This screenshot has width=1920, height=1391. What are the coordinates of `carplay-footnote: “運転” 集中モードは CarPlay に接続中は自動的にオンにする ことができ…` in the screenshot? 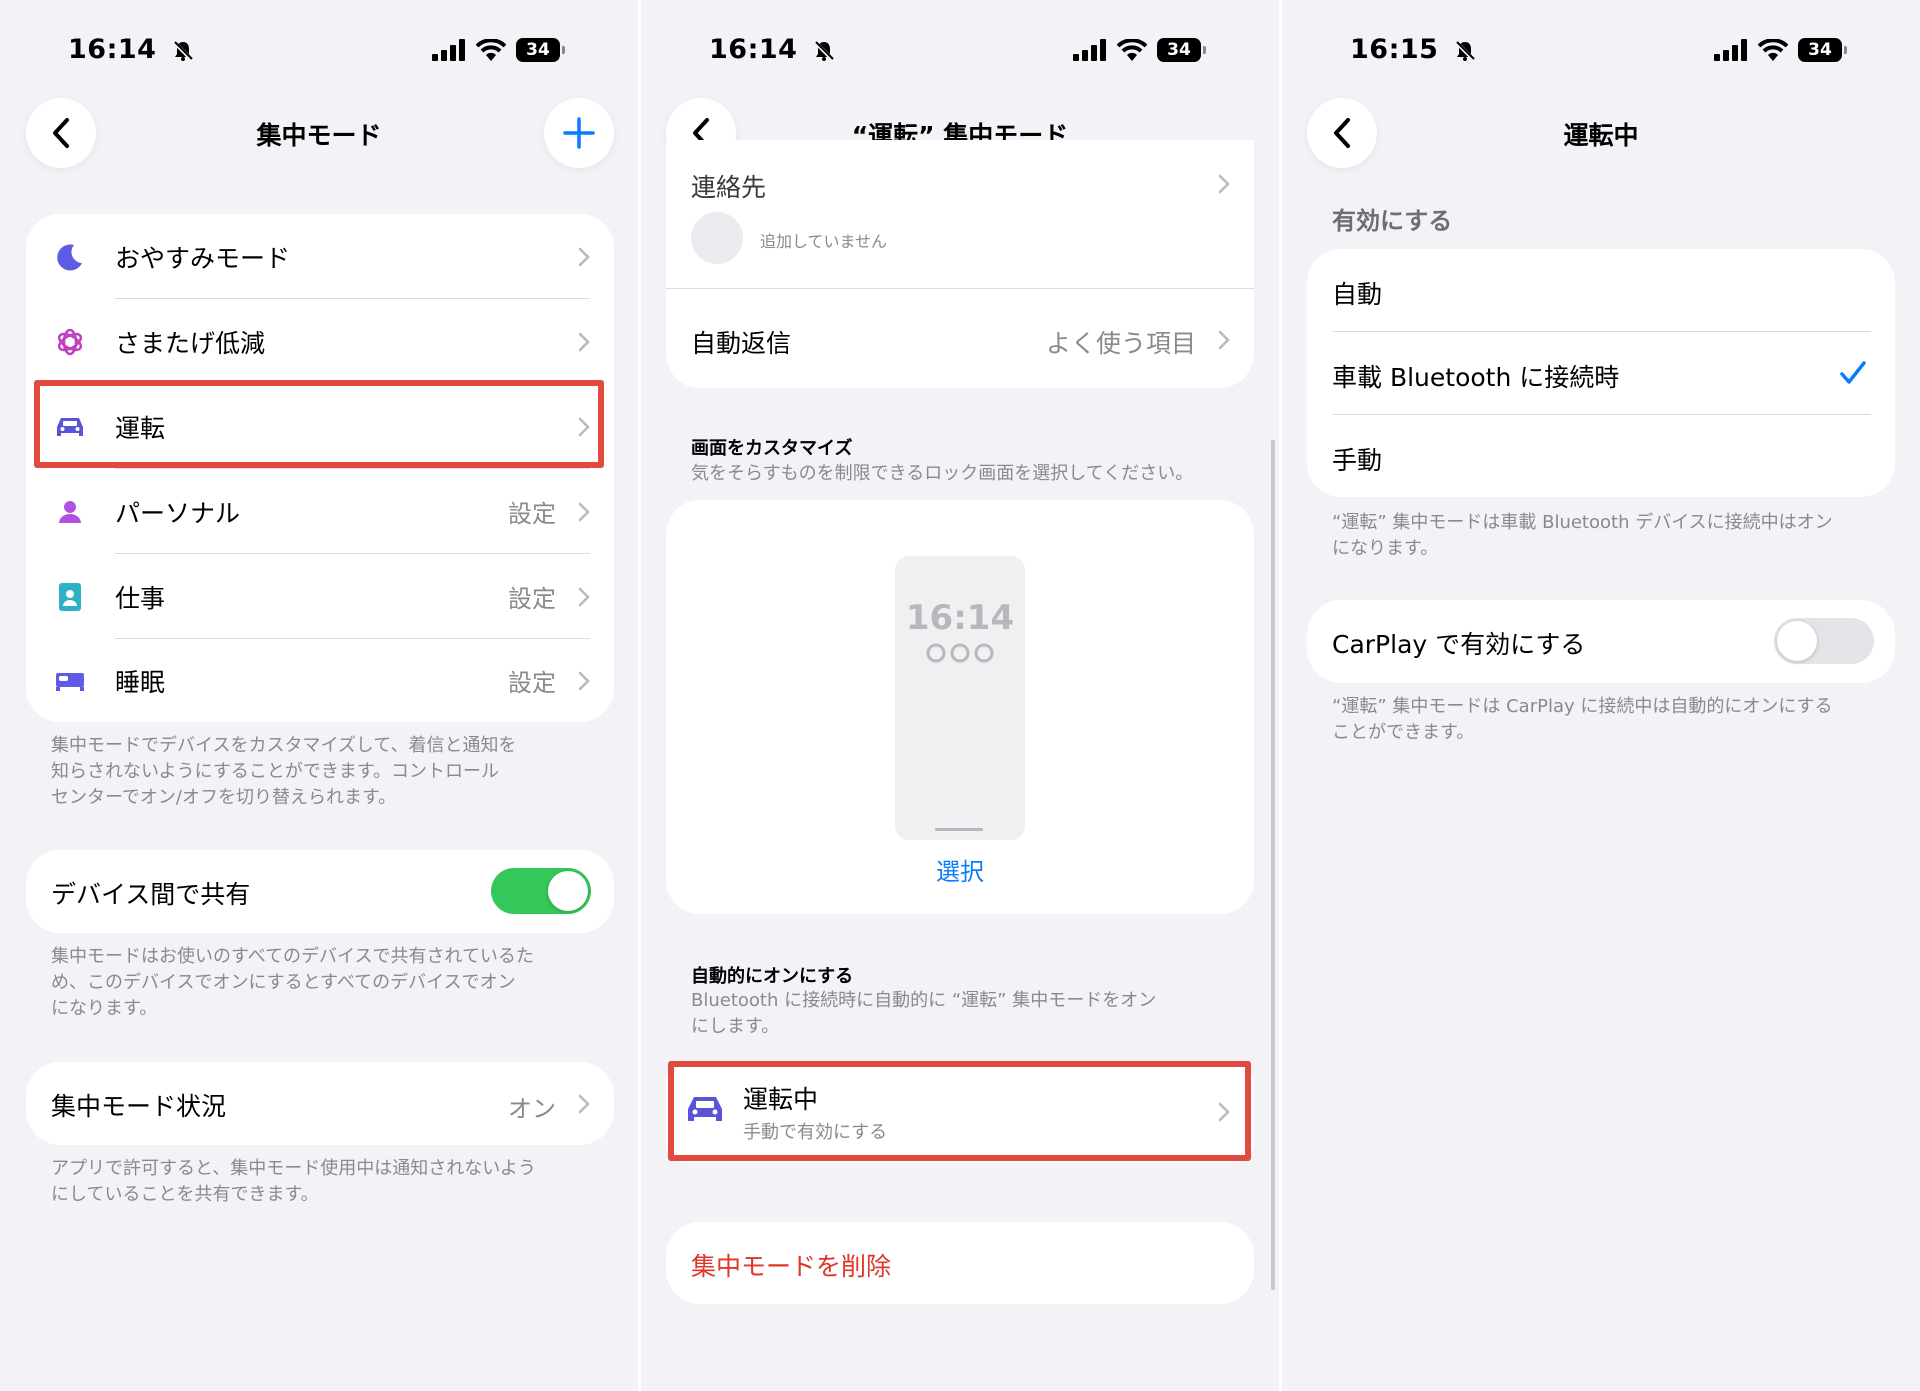 It's located at (1582, 719).